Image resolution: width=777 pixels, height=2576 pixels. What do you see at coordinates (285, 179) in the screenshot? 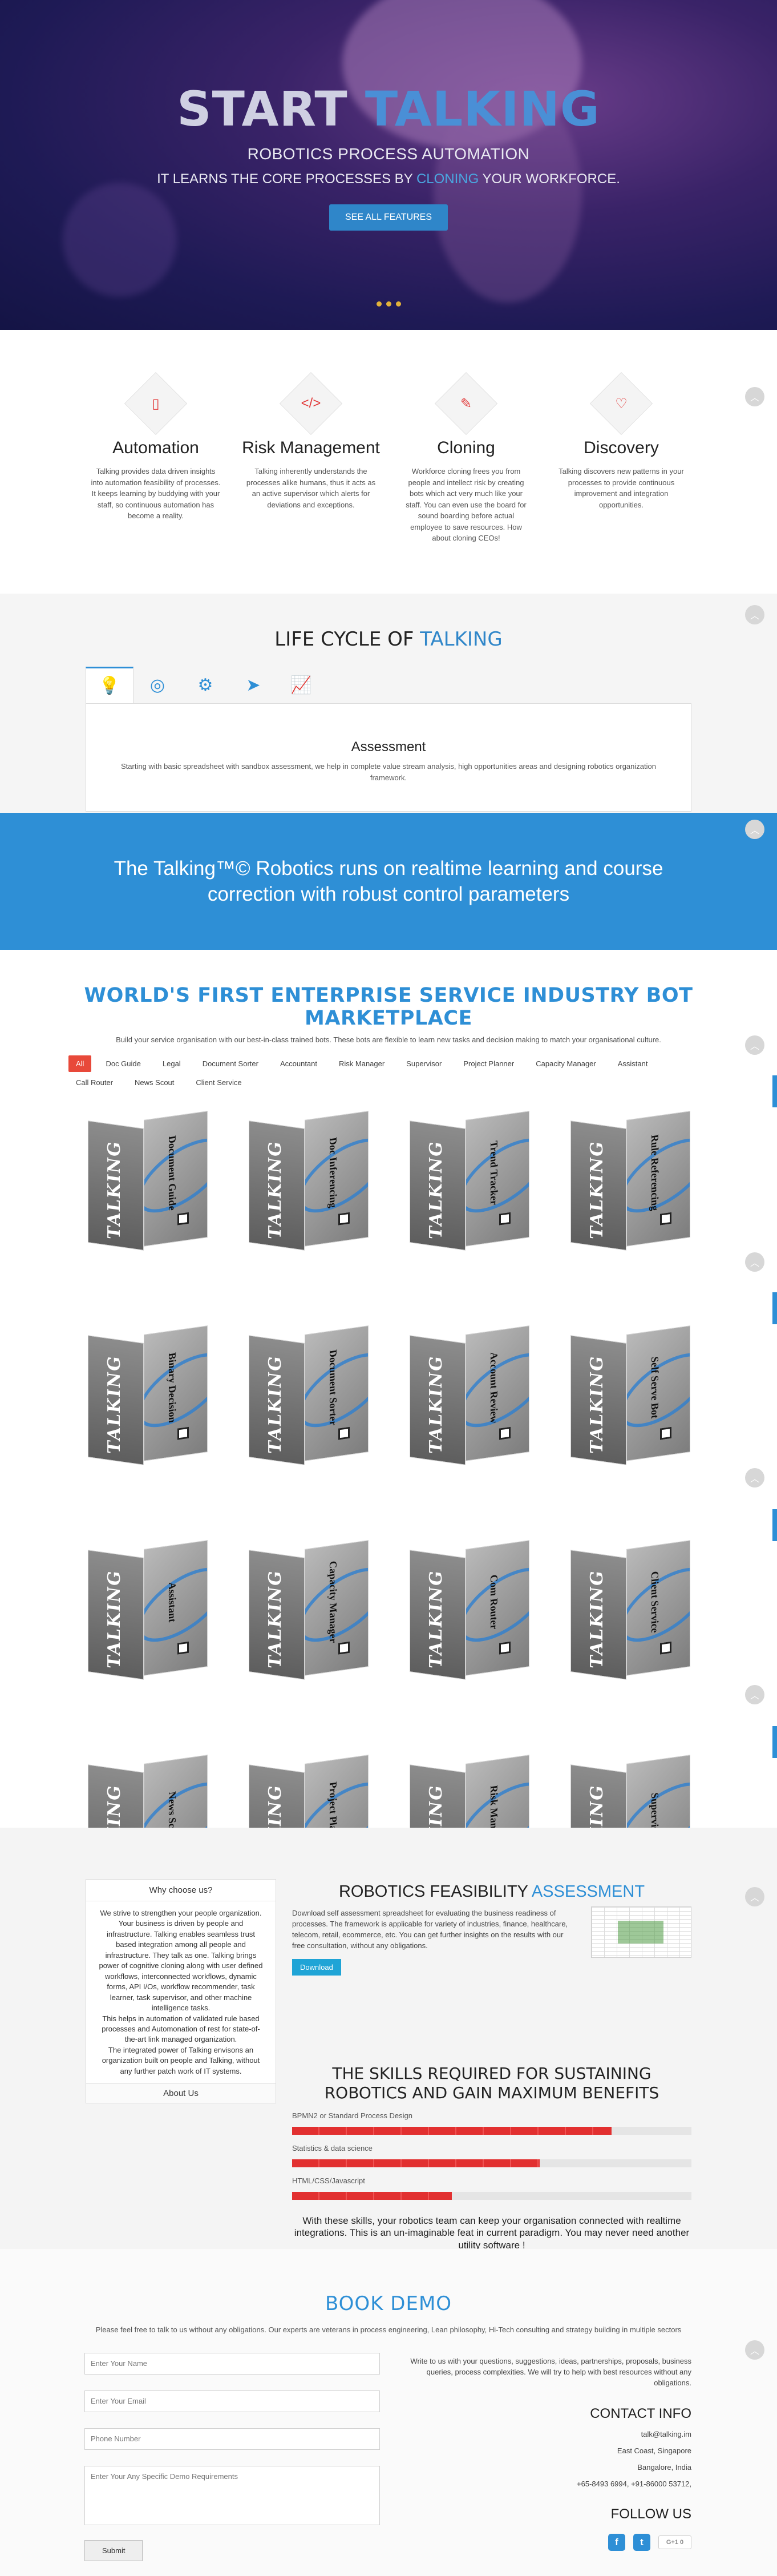
I see `tagline-pre: IT LEARNS THE CORE PROCESSES BY` at bounding box center [285, 179].